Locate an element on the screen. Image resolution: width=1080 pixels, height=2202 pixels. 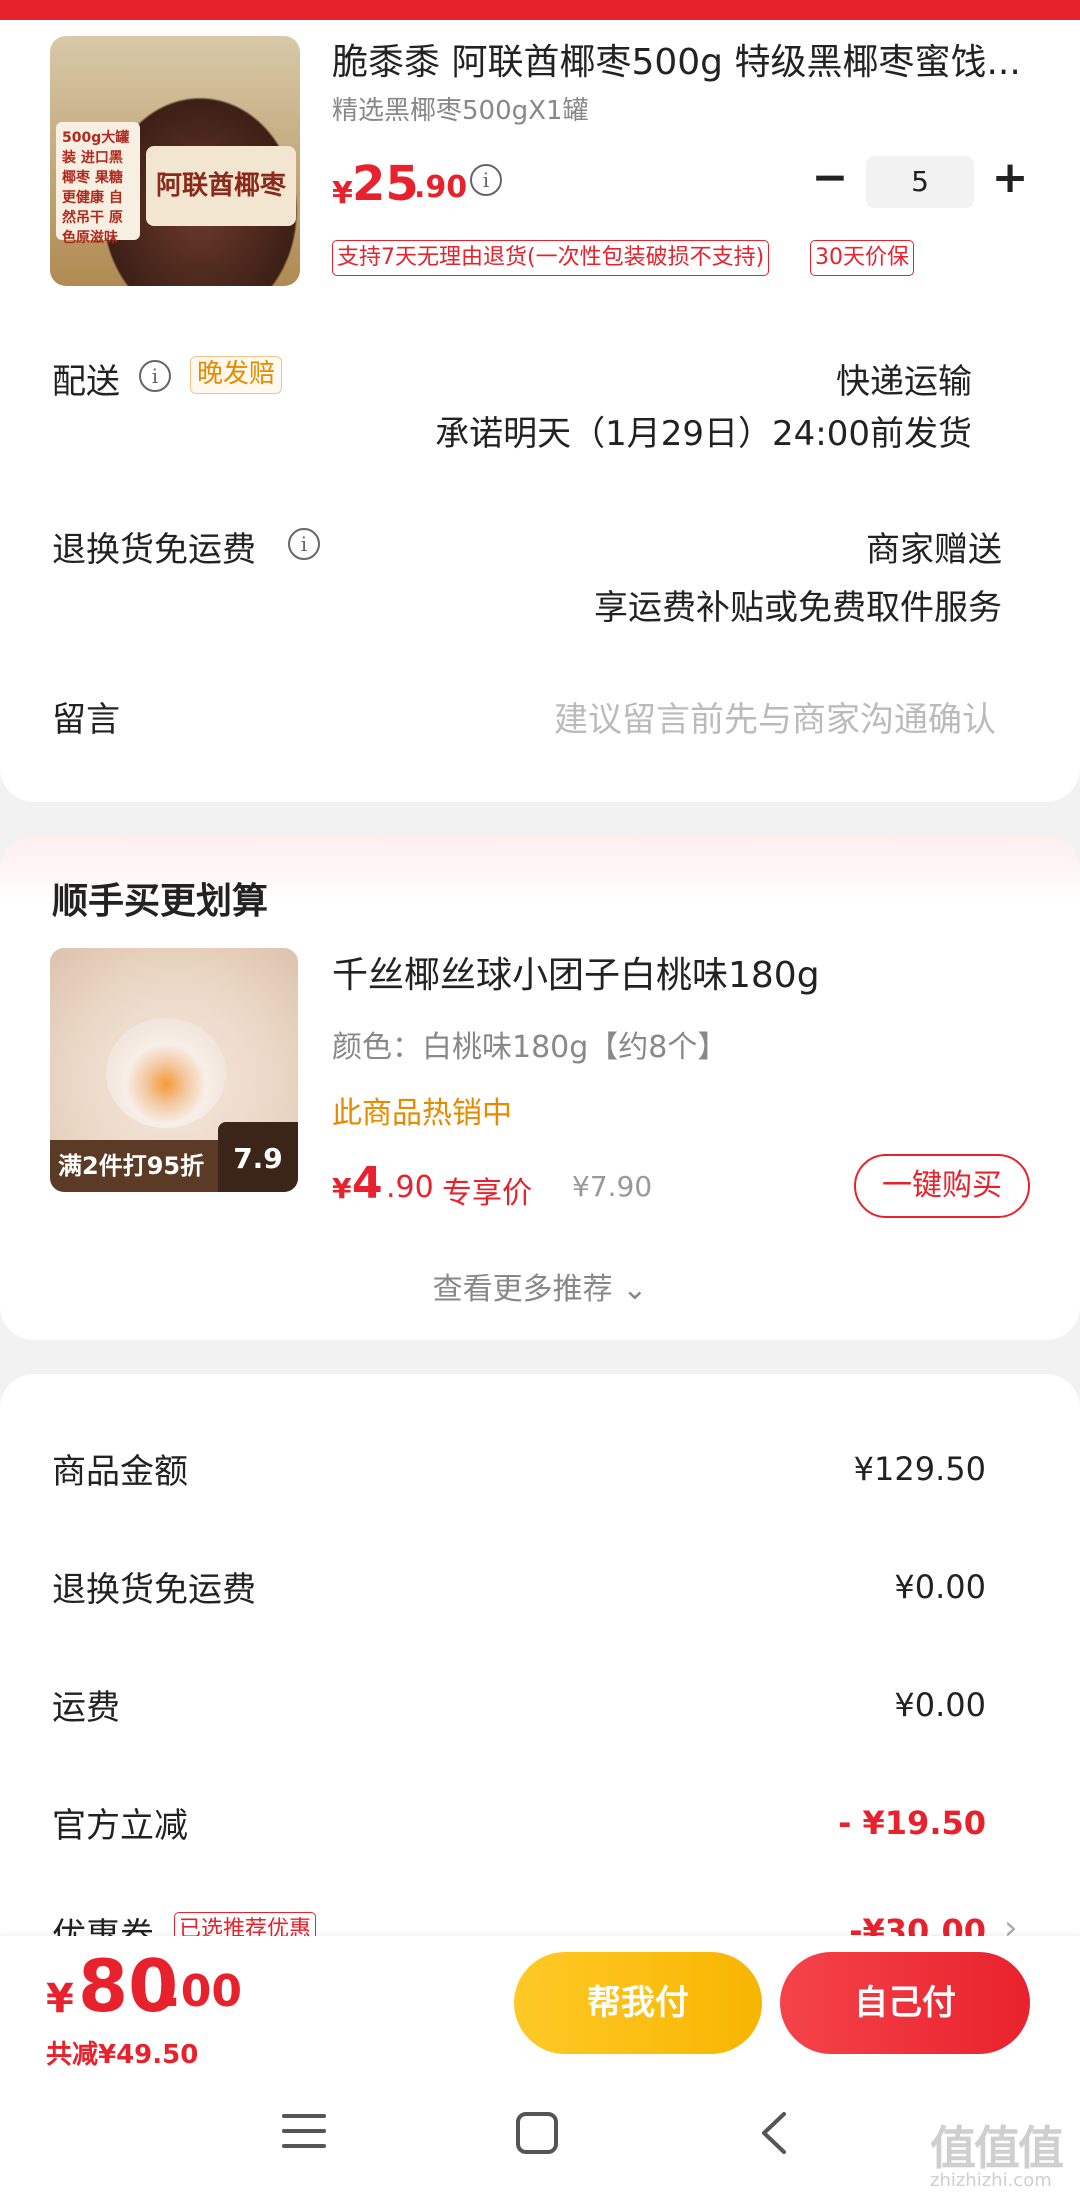
see-more-recommend-link: 查看更多推荐 ⌄ is located at coordinates (540, 1286).